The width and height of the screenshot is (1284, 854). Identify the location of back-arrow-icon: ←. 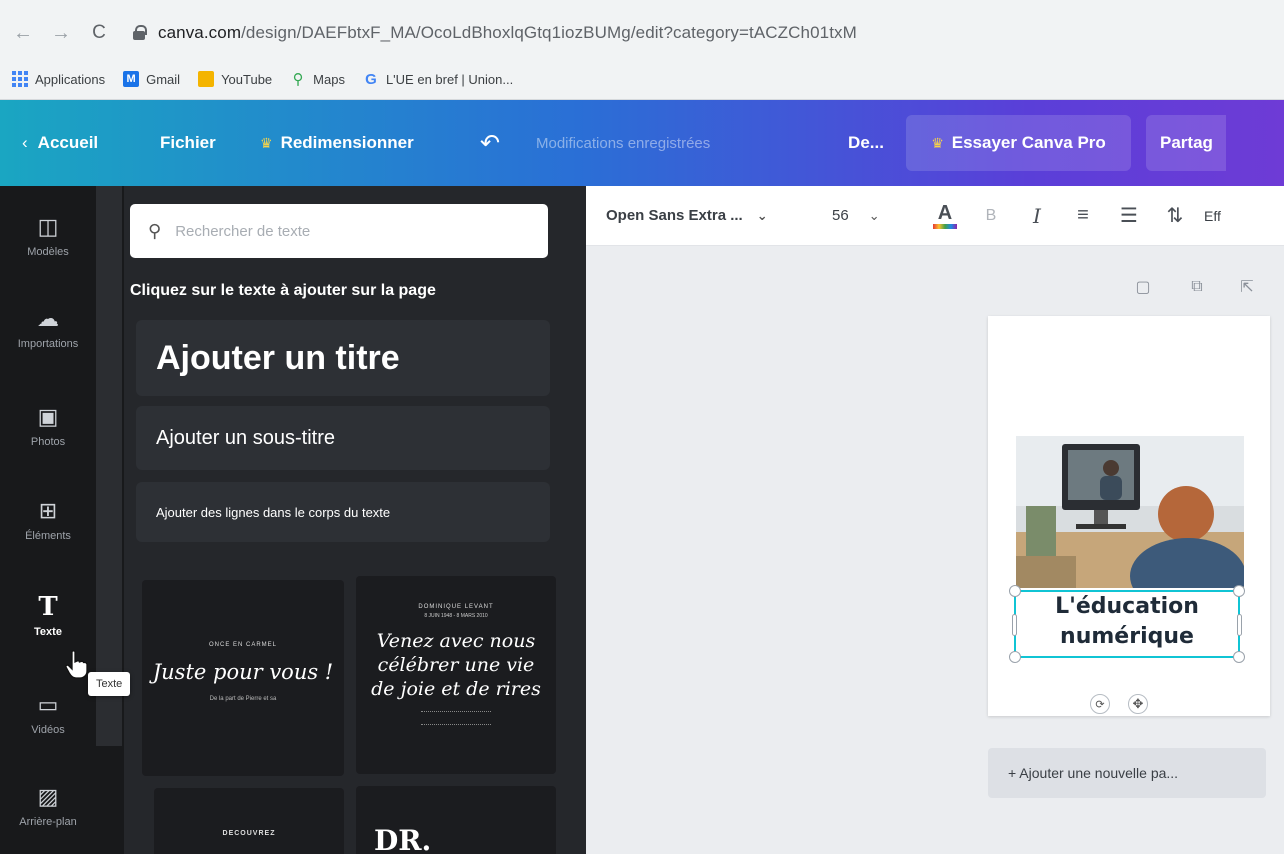
(23, 32).